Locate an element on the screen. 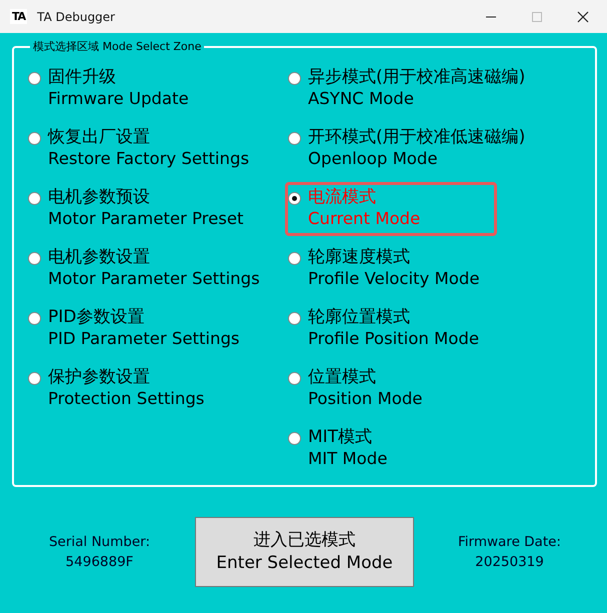 The image size is (607, 613). firmware-date-label: Firmware Date: is located at coordinates (509, 542).